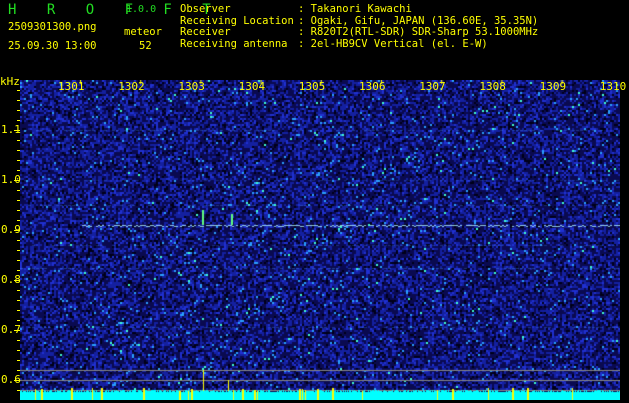 The height and width of the screenshot is (403, 629). I want to click on date-time: 25.09.30 13:00, so click(52, 46).